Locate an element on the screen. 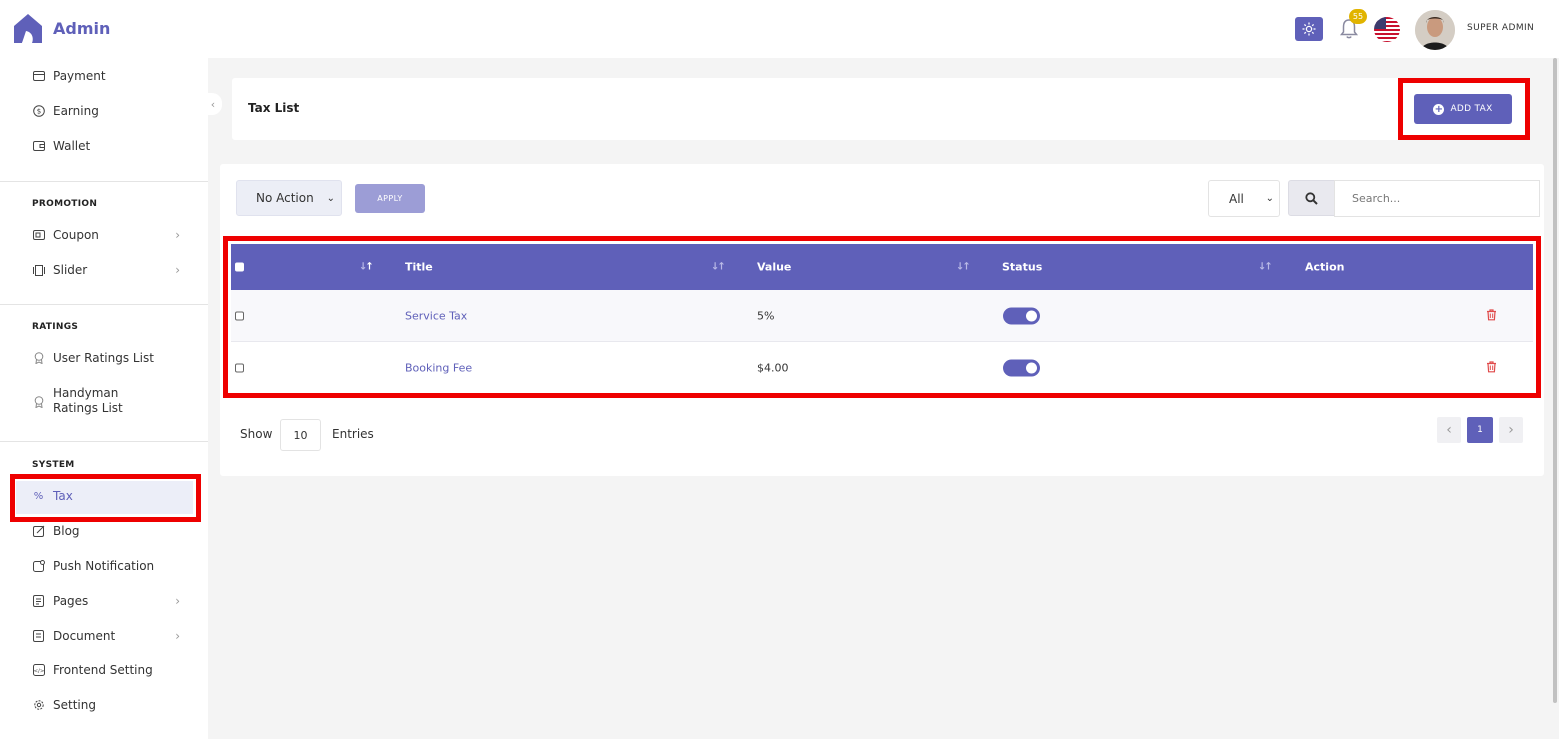 This screenshot has width=1559, height=739. edit-icon is located at coordinates (38, 531).